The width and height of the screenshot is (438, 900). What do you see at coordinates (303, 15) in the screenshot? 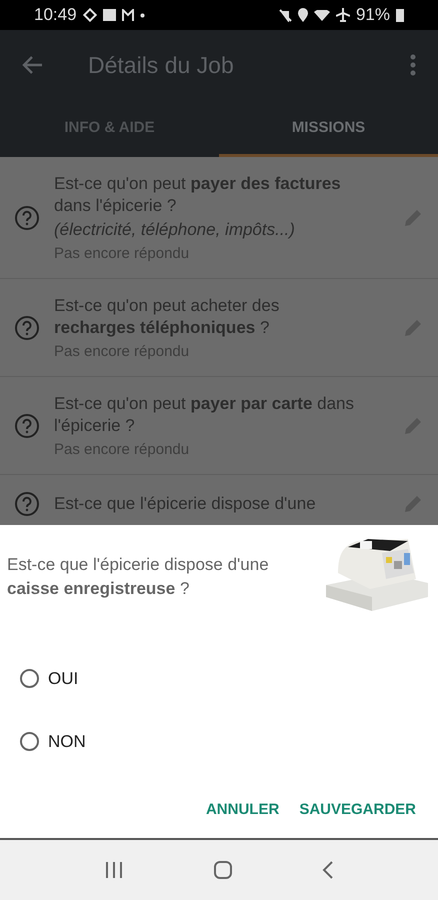
I see `location-icon` at bounding box center [303, 15].